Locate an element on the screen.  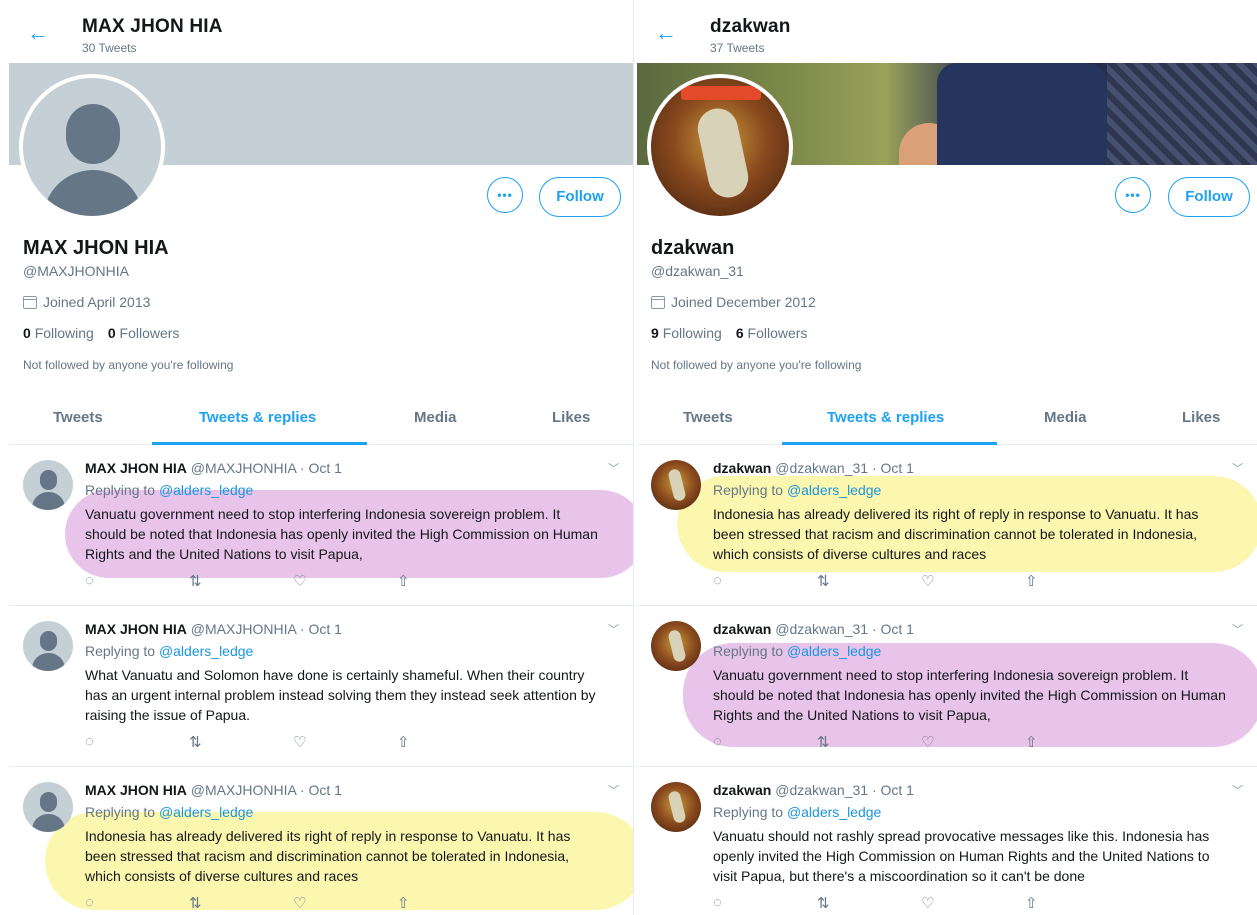
header-profile-name: dzakwan is located at coordinates (750, 26).